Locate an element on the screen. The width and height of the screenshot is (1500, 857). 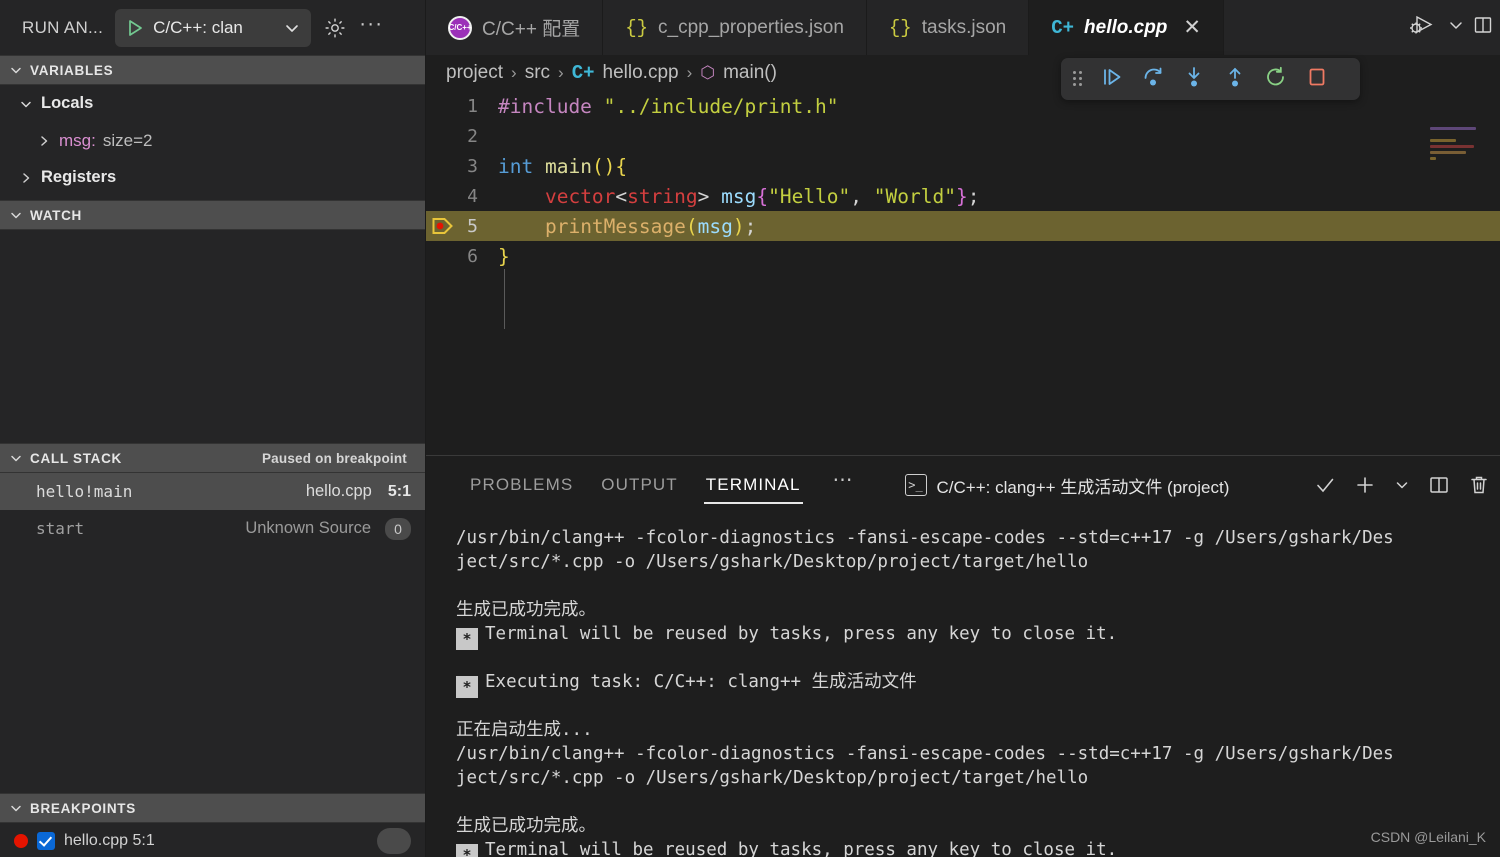
terminal-line: * Executing task: C/C++: clang++ 生成活动文件 is located at coordinates (978, 684).